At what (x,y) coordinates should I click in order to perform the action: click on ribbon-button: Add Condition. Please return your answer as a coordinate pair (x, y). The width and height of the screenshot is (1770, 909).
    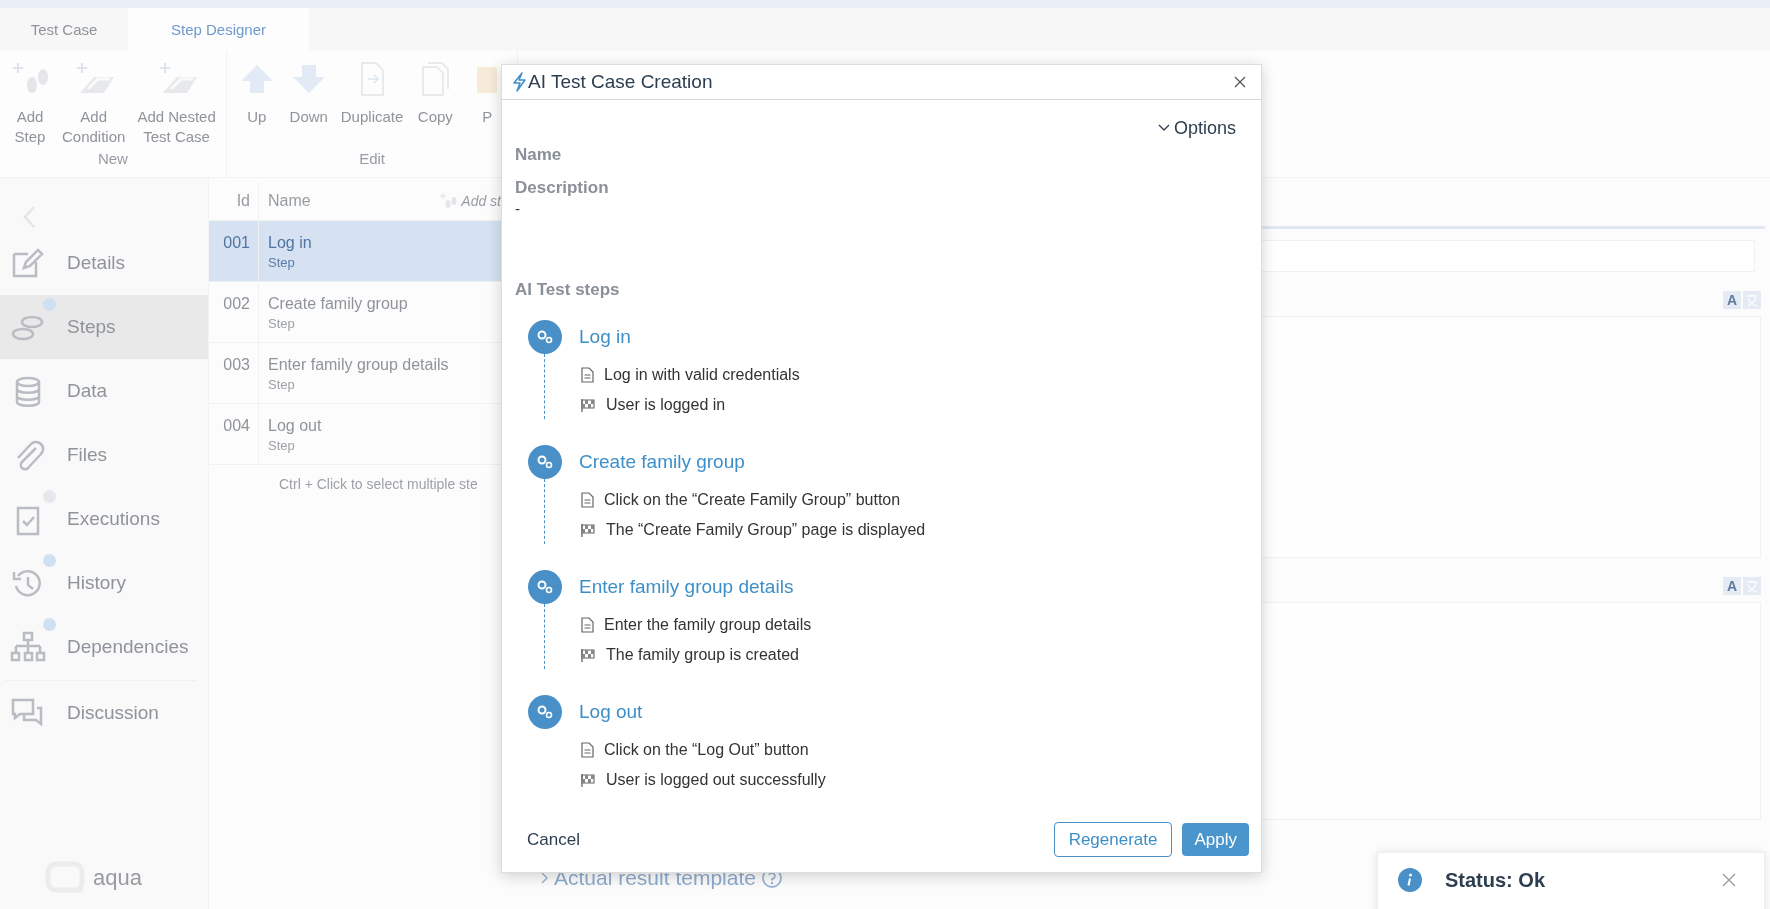
    Looking at the image, I should click on (94, 104).